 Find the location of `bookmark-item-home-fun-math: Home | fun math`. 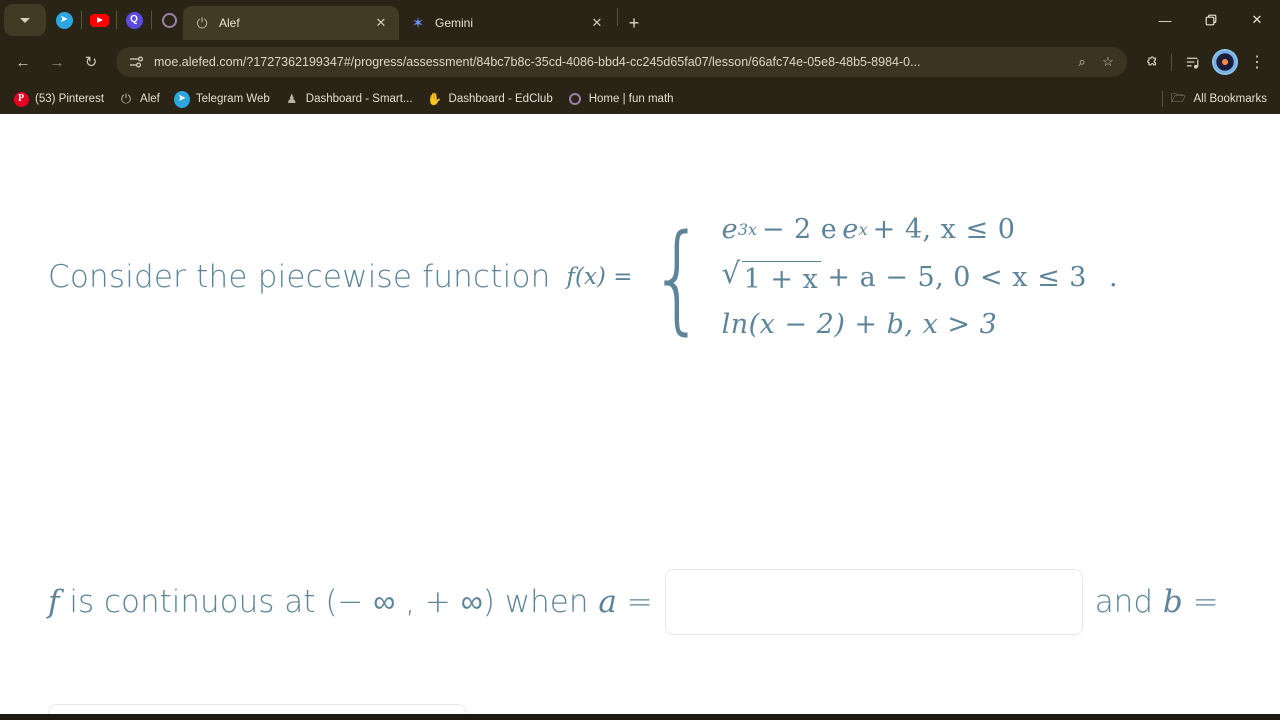

bookmark-item-home-fun-math: Home | fun math is located at coordinates (620, 99).